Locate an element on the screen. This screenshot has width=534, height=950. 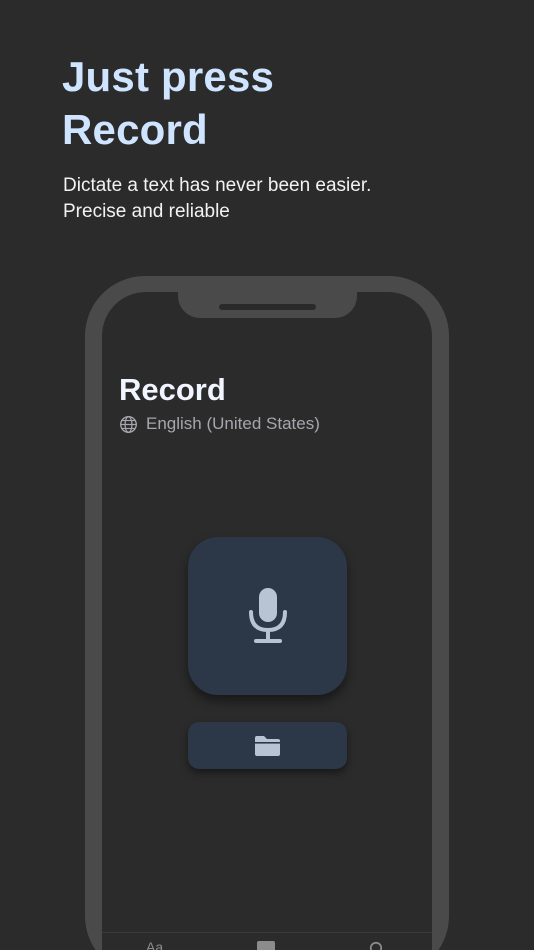
folder-icon is located at coordinates (267, 745).